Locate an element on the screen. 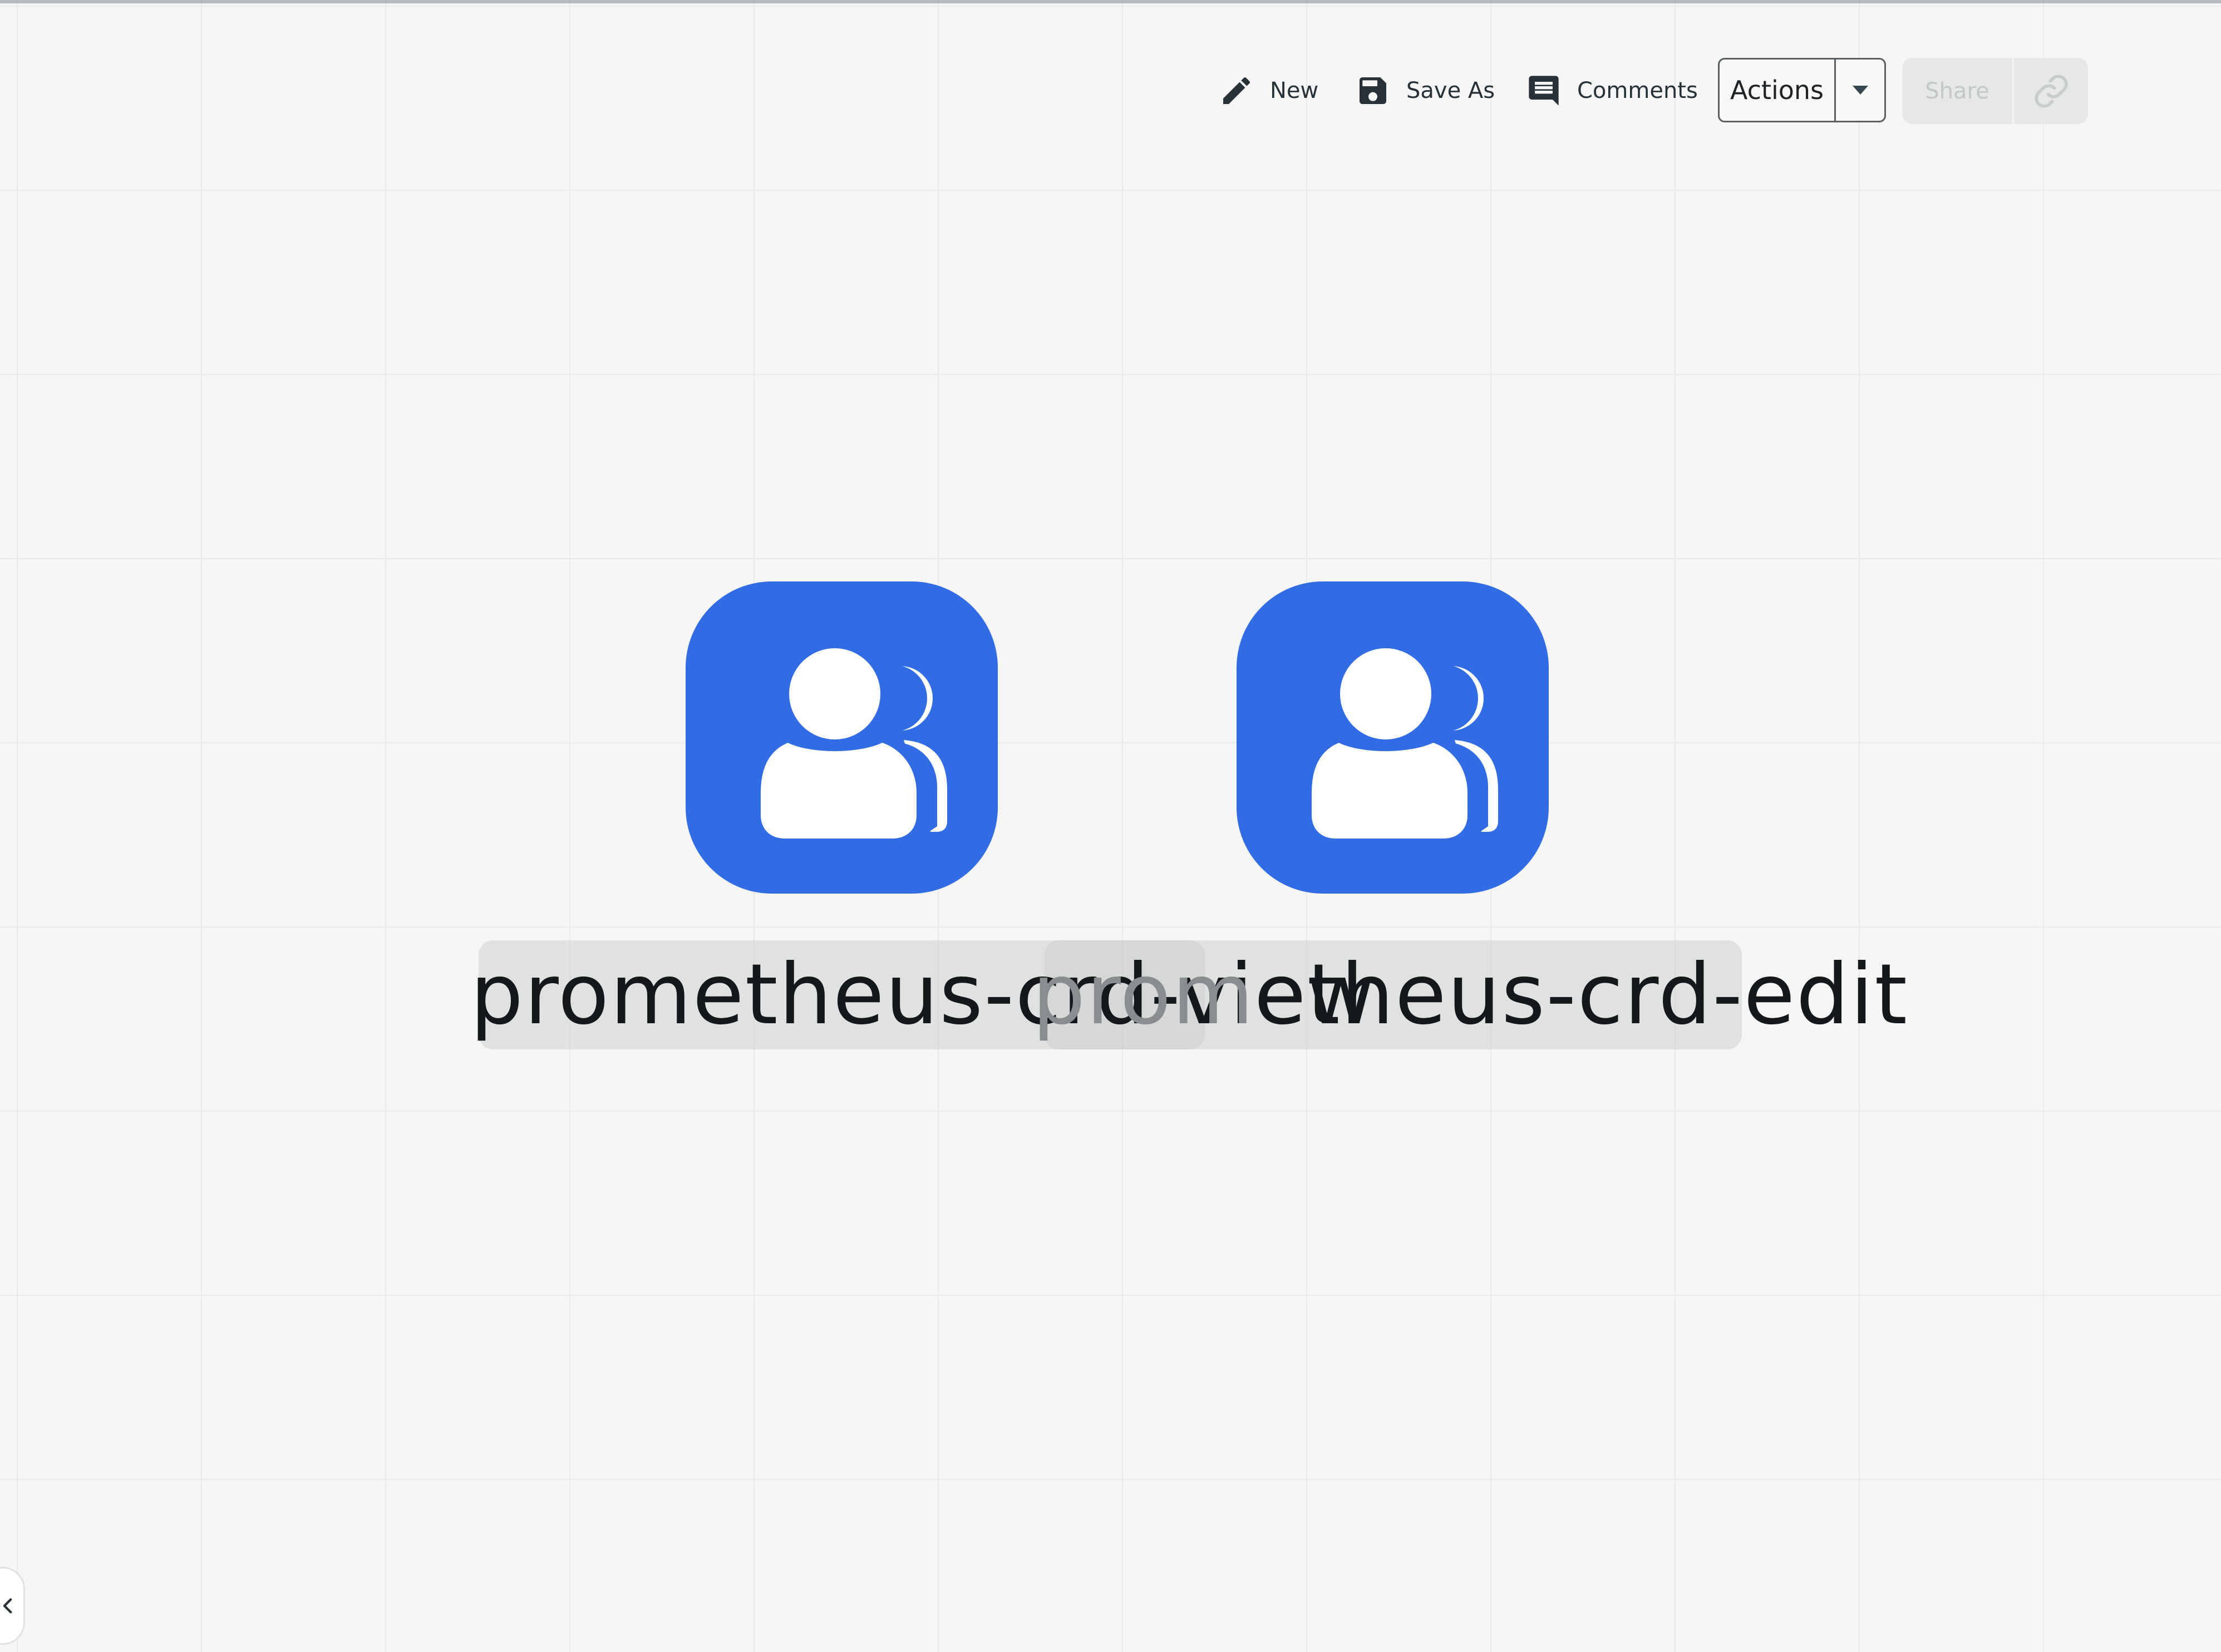  share-button: Share is located at coordinates (1958, 91).